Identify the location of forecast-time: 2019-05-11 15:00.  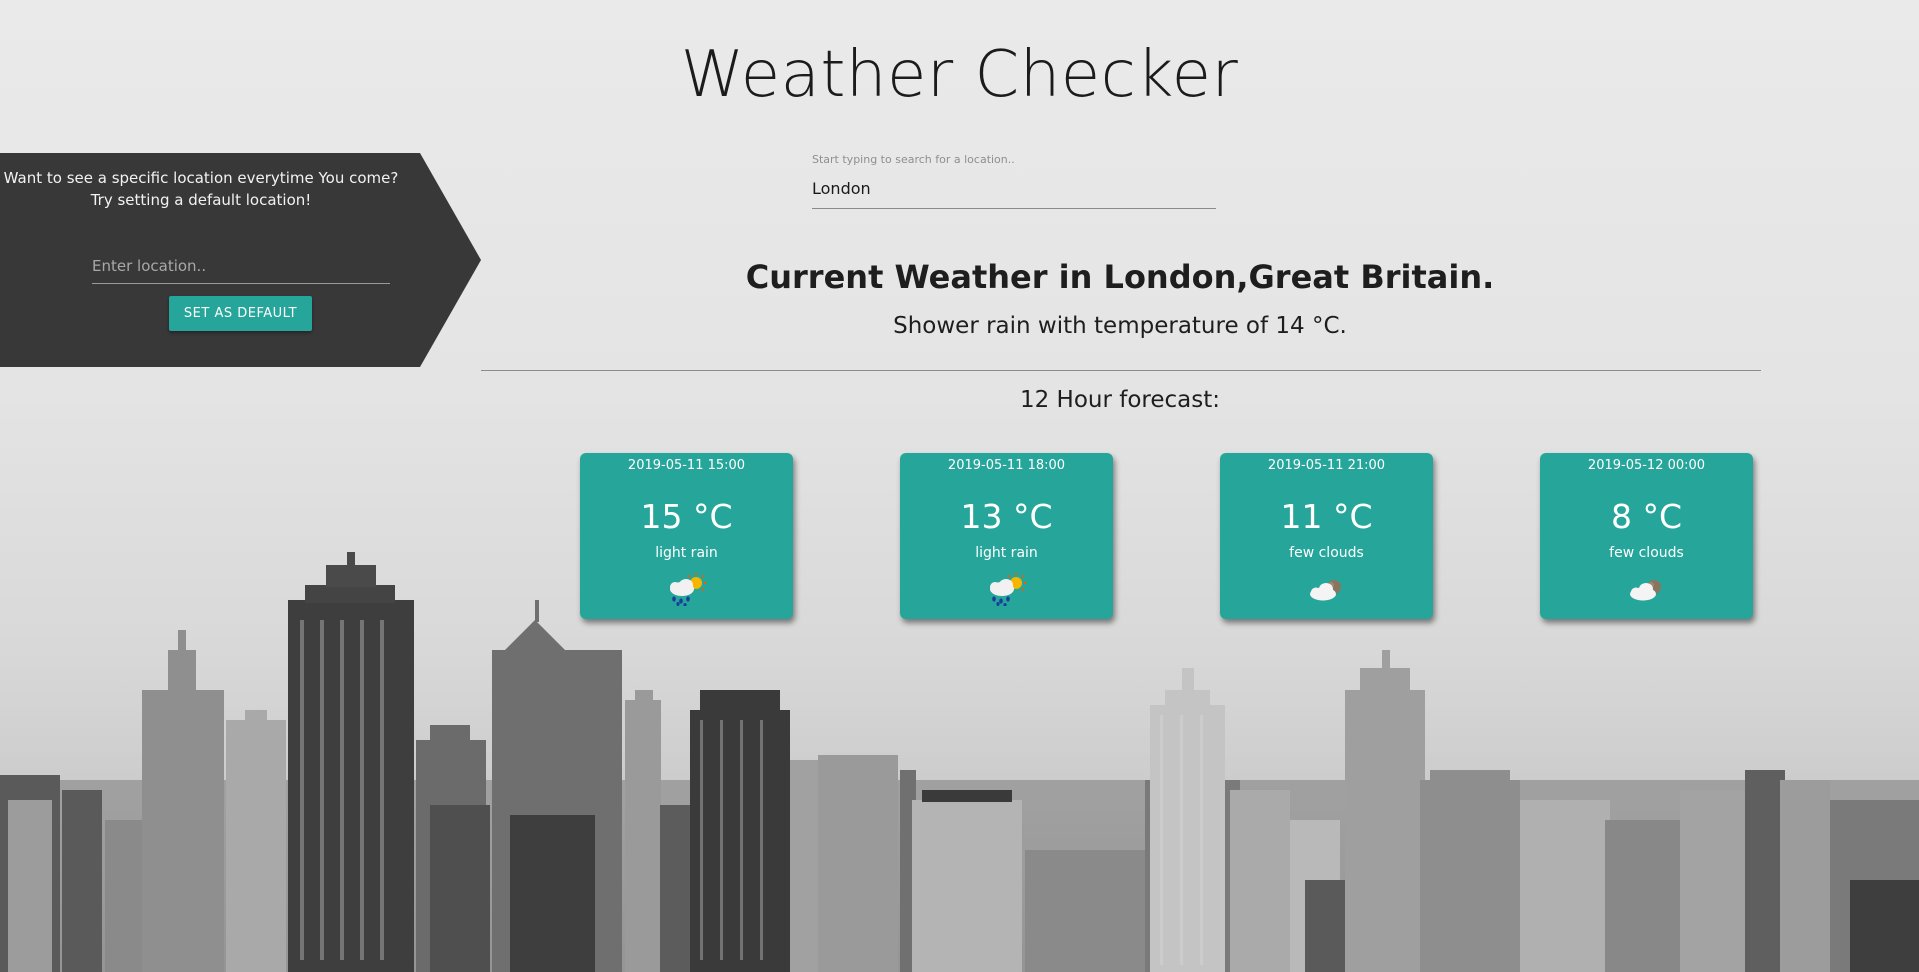
(686, 465).